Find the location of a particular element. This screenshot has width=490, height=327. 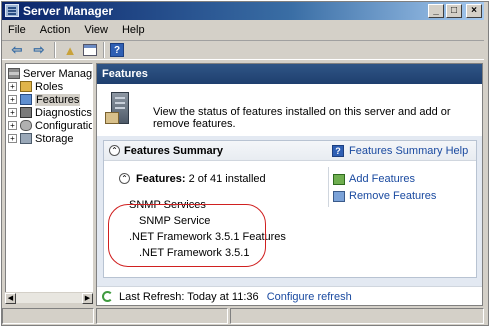

diagnostics-icon is located at coordinates (26, 112).